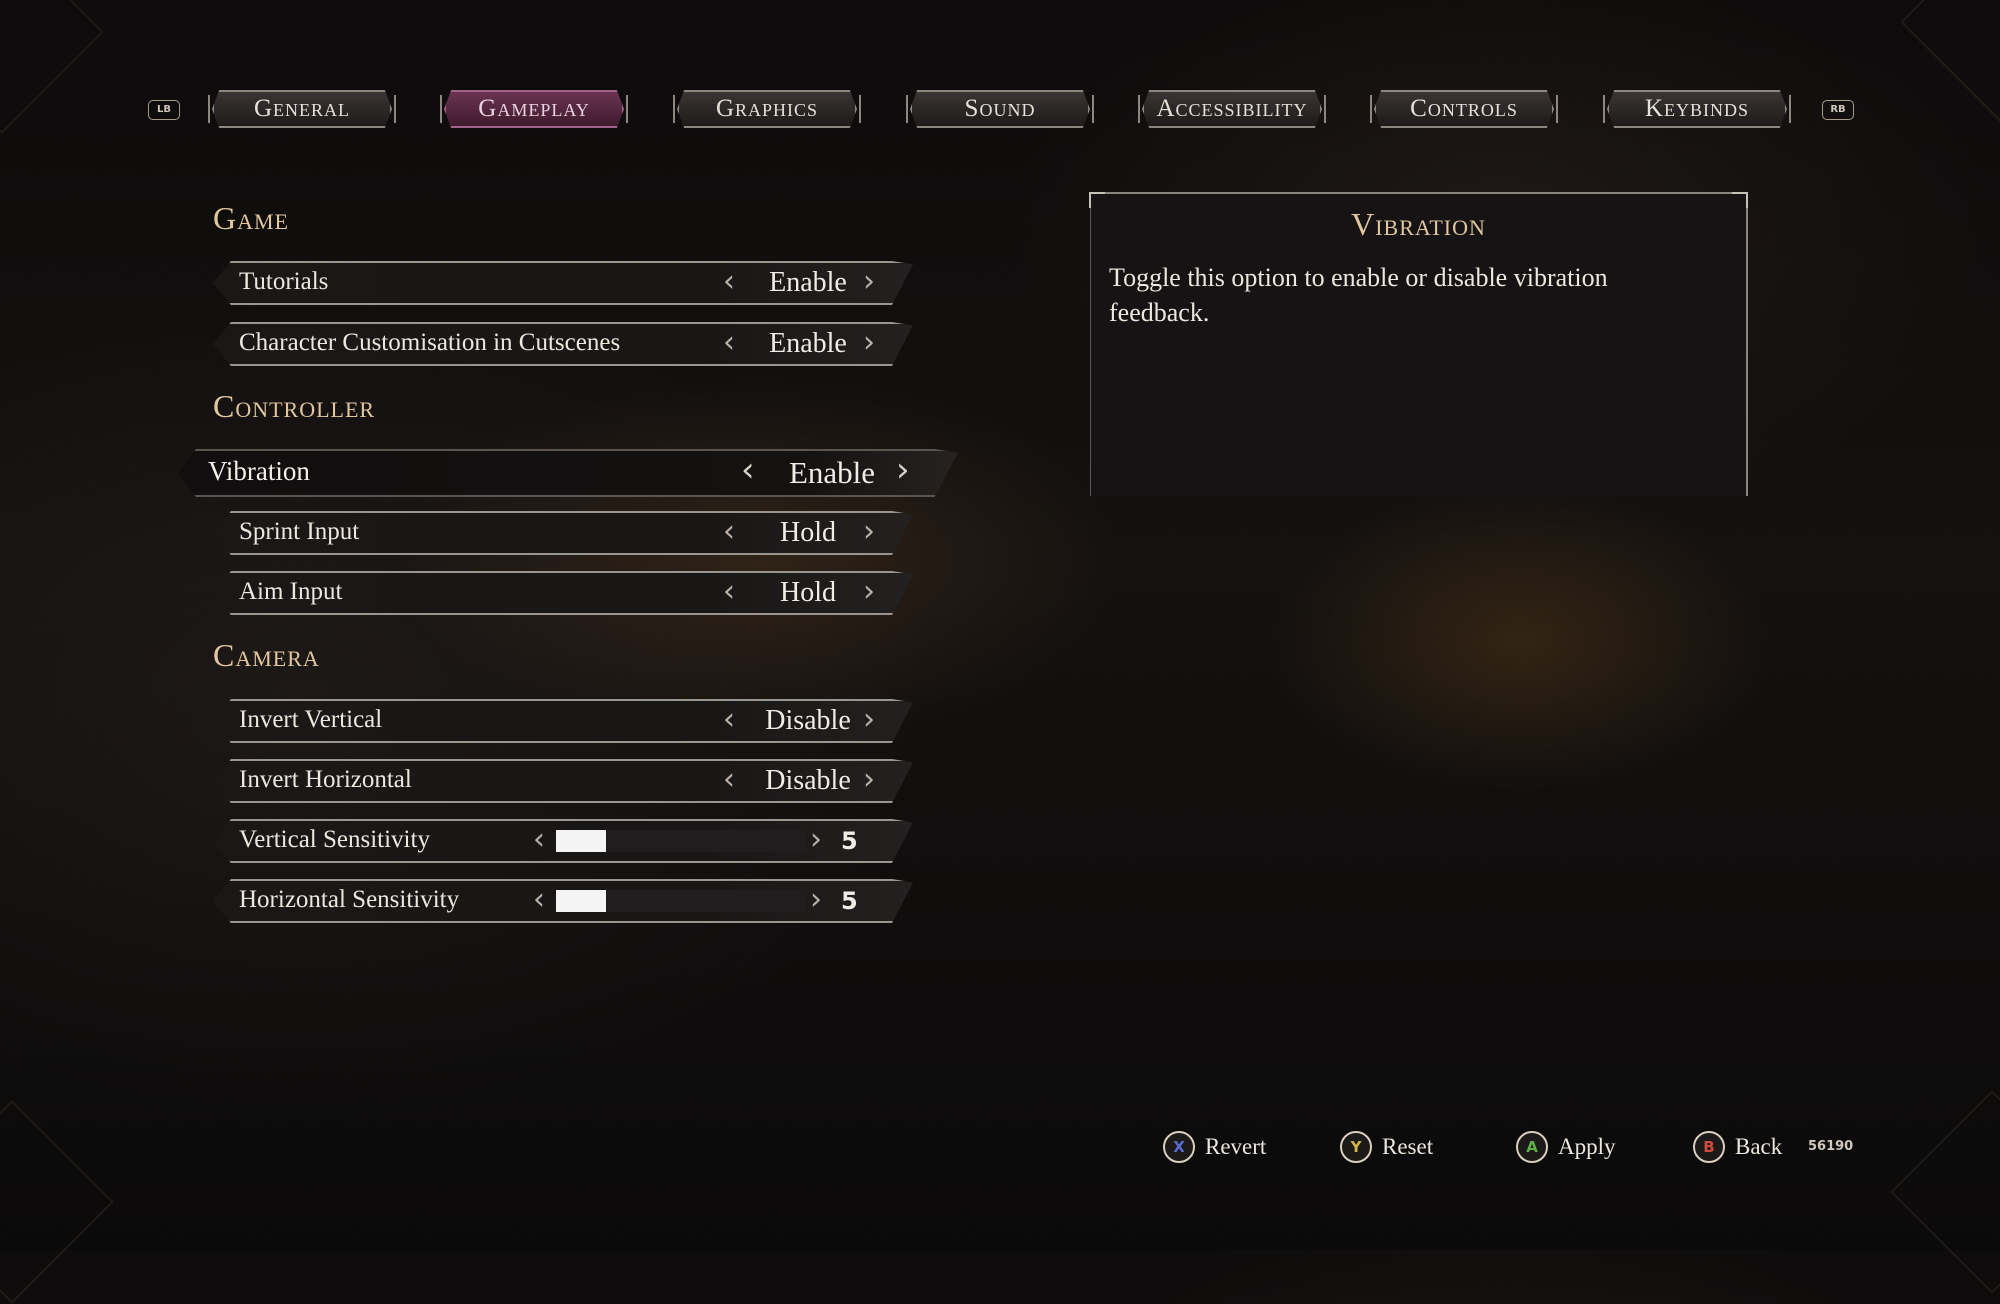  What do you see at coordinates (1532, 1147) in the screenshot?
I see `a-button-icon: A` at bounding box center [1532, 1147].